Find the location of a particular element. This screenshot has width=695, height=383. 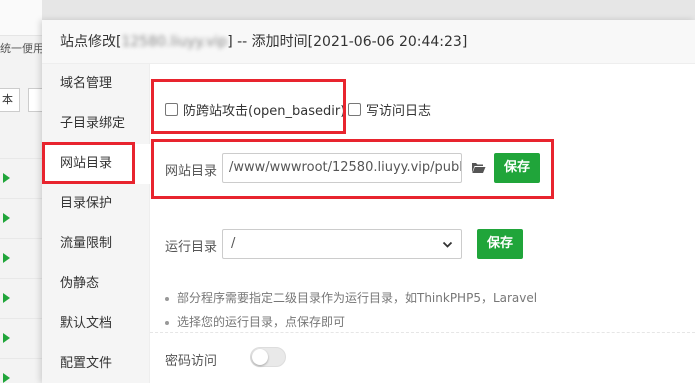

sidebar-item-label: 伪静态 is located at coordinates (80, 283).